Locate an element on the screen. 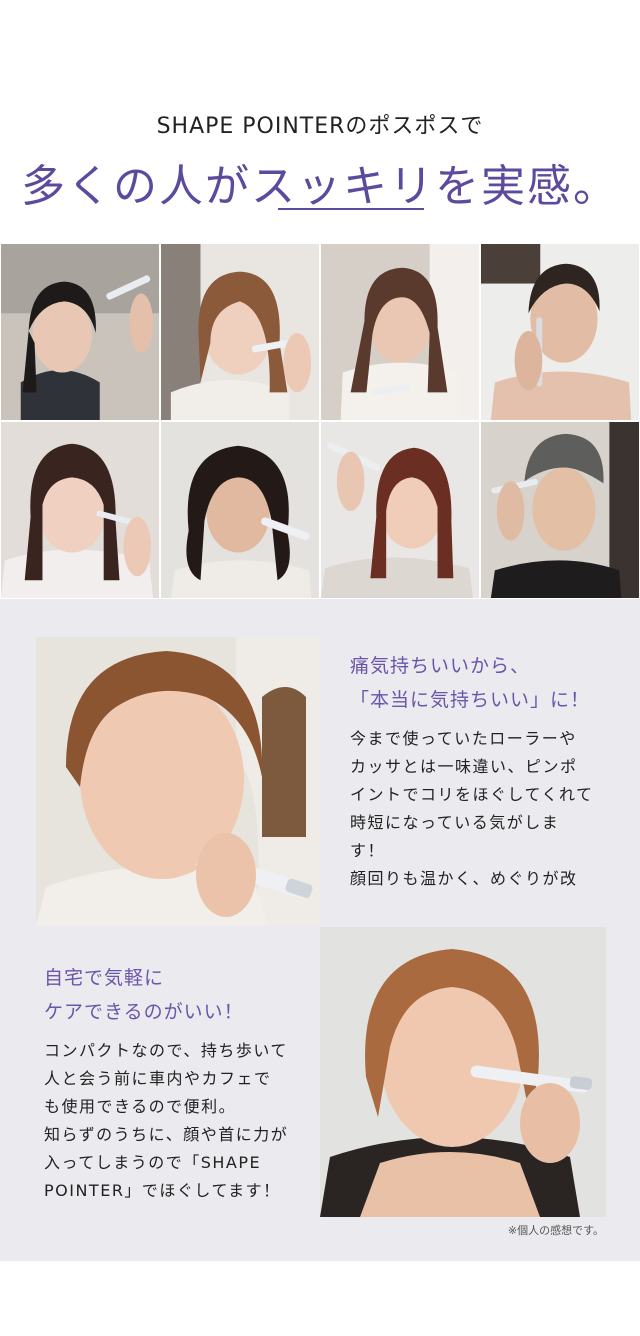 This screenshot has height=1336, width=640. voice-title-line: 「本当に気持ちいい」に！ is located at coordinates (470, 700).